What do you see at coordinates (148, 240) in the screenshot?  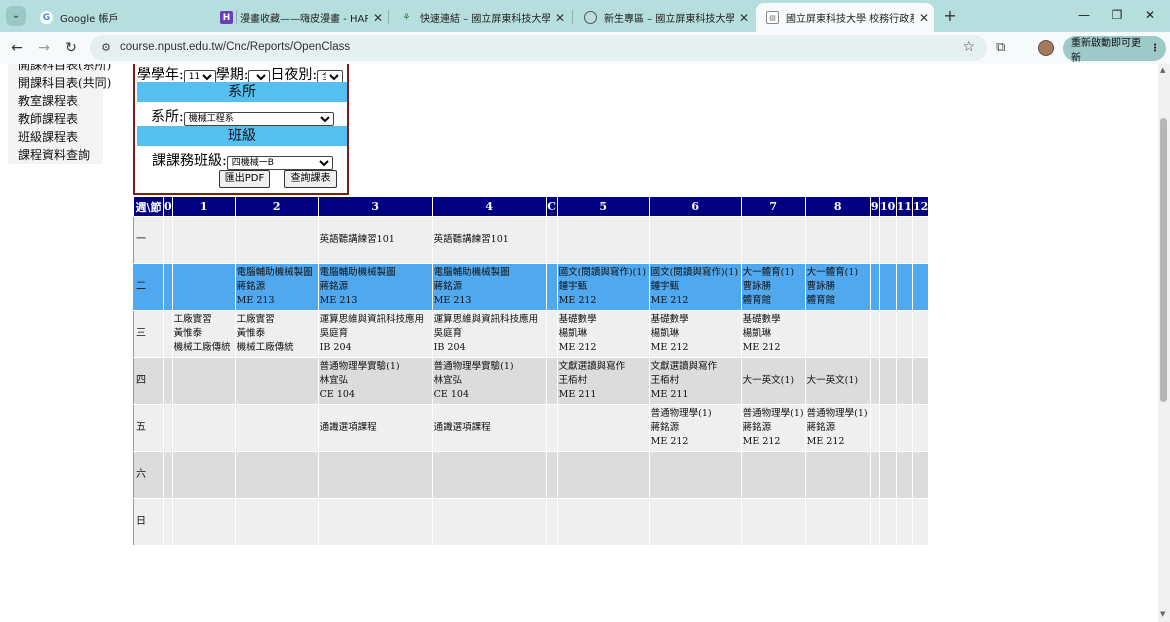 I see `day-label: 一` at bounding box center [148, 240].